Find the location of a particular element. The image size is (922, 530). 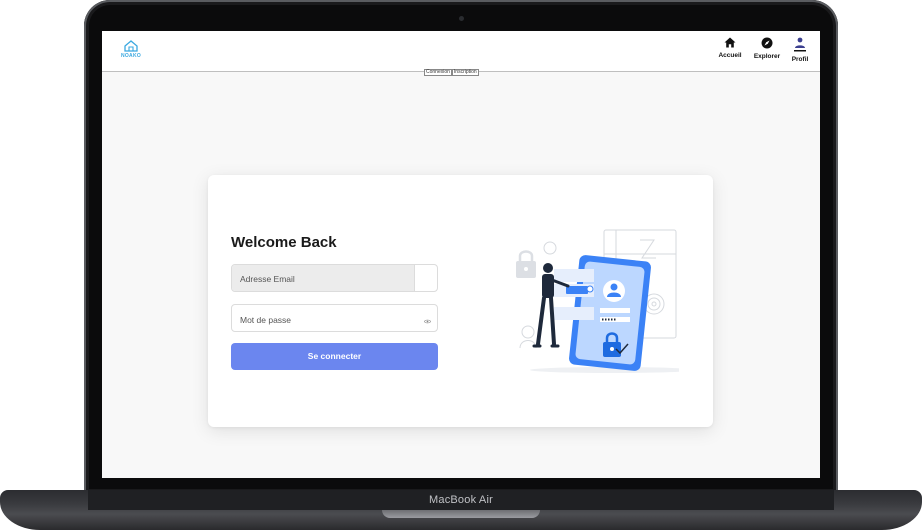

email-placeholder: Adresse Email is located at coordinates (267, 279).